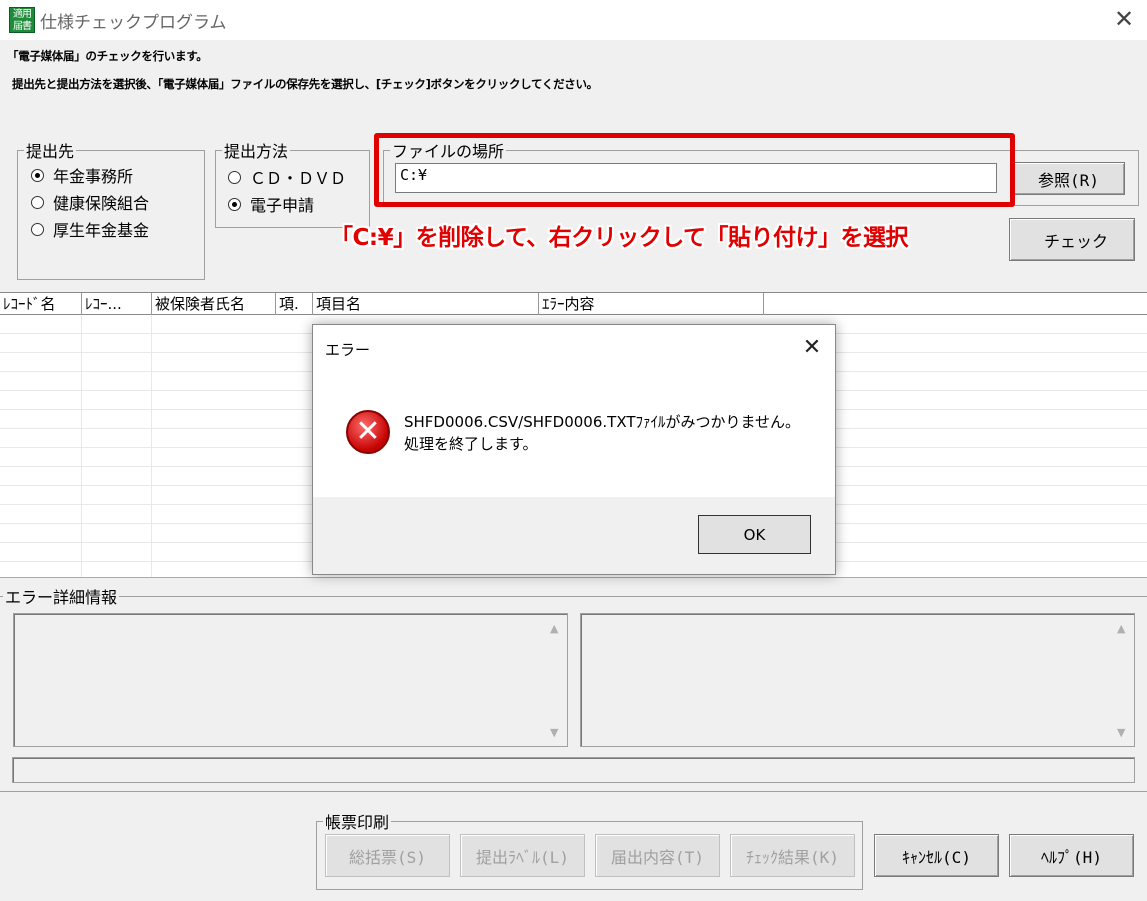 The height and width of the screenshot is (901, 1147). What do you see at coordinates (1072, 239) in the screenshot?
I see `check-button: チェック` at bounding box center [1072, 239].